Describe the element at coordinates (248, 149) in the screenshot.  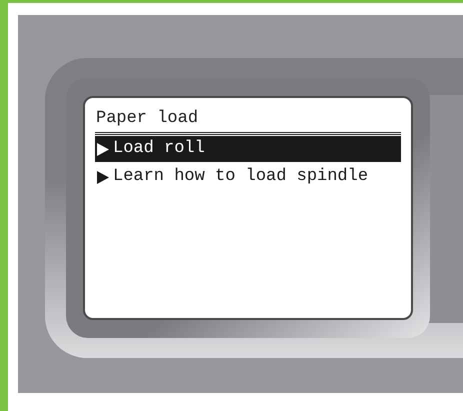
I see `menu-item: Load roll` at that location.